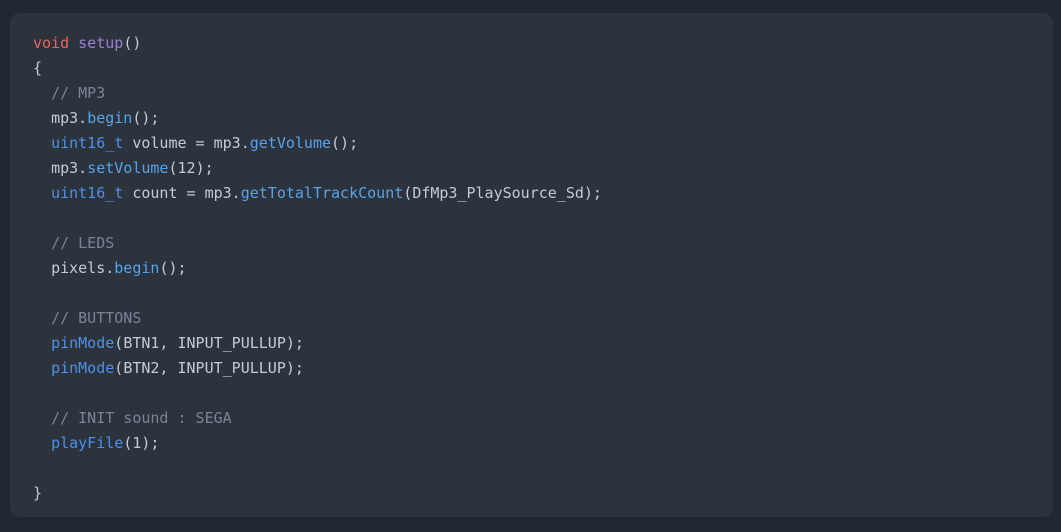  Describe the element at coordinates (38, 493) in the screenshot. I see `code-token-punct: }` at that location.